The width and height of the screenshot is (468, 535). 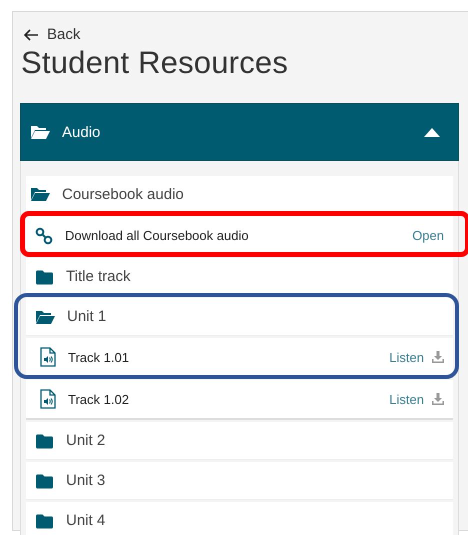 I want to click on collapse-caret-icon, so click(x=432, y=132).